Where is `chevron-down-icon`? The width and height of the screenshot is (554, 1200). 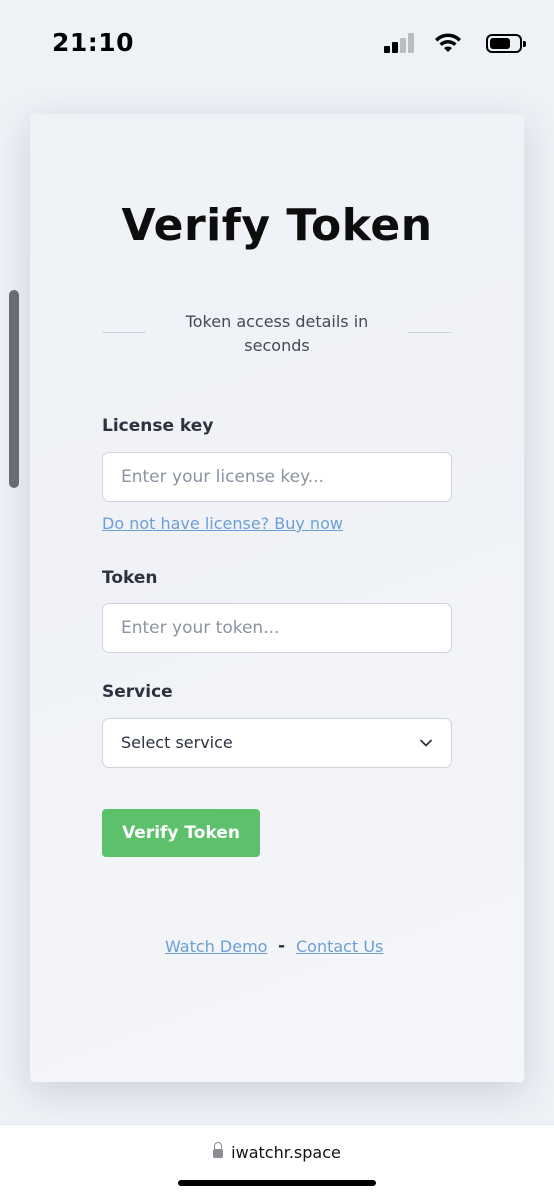 chevron-down-icon is located at coordinates (426, 743).